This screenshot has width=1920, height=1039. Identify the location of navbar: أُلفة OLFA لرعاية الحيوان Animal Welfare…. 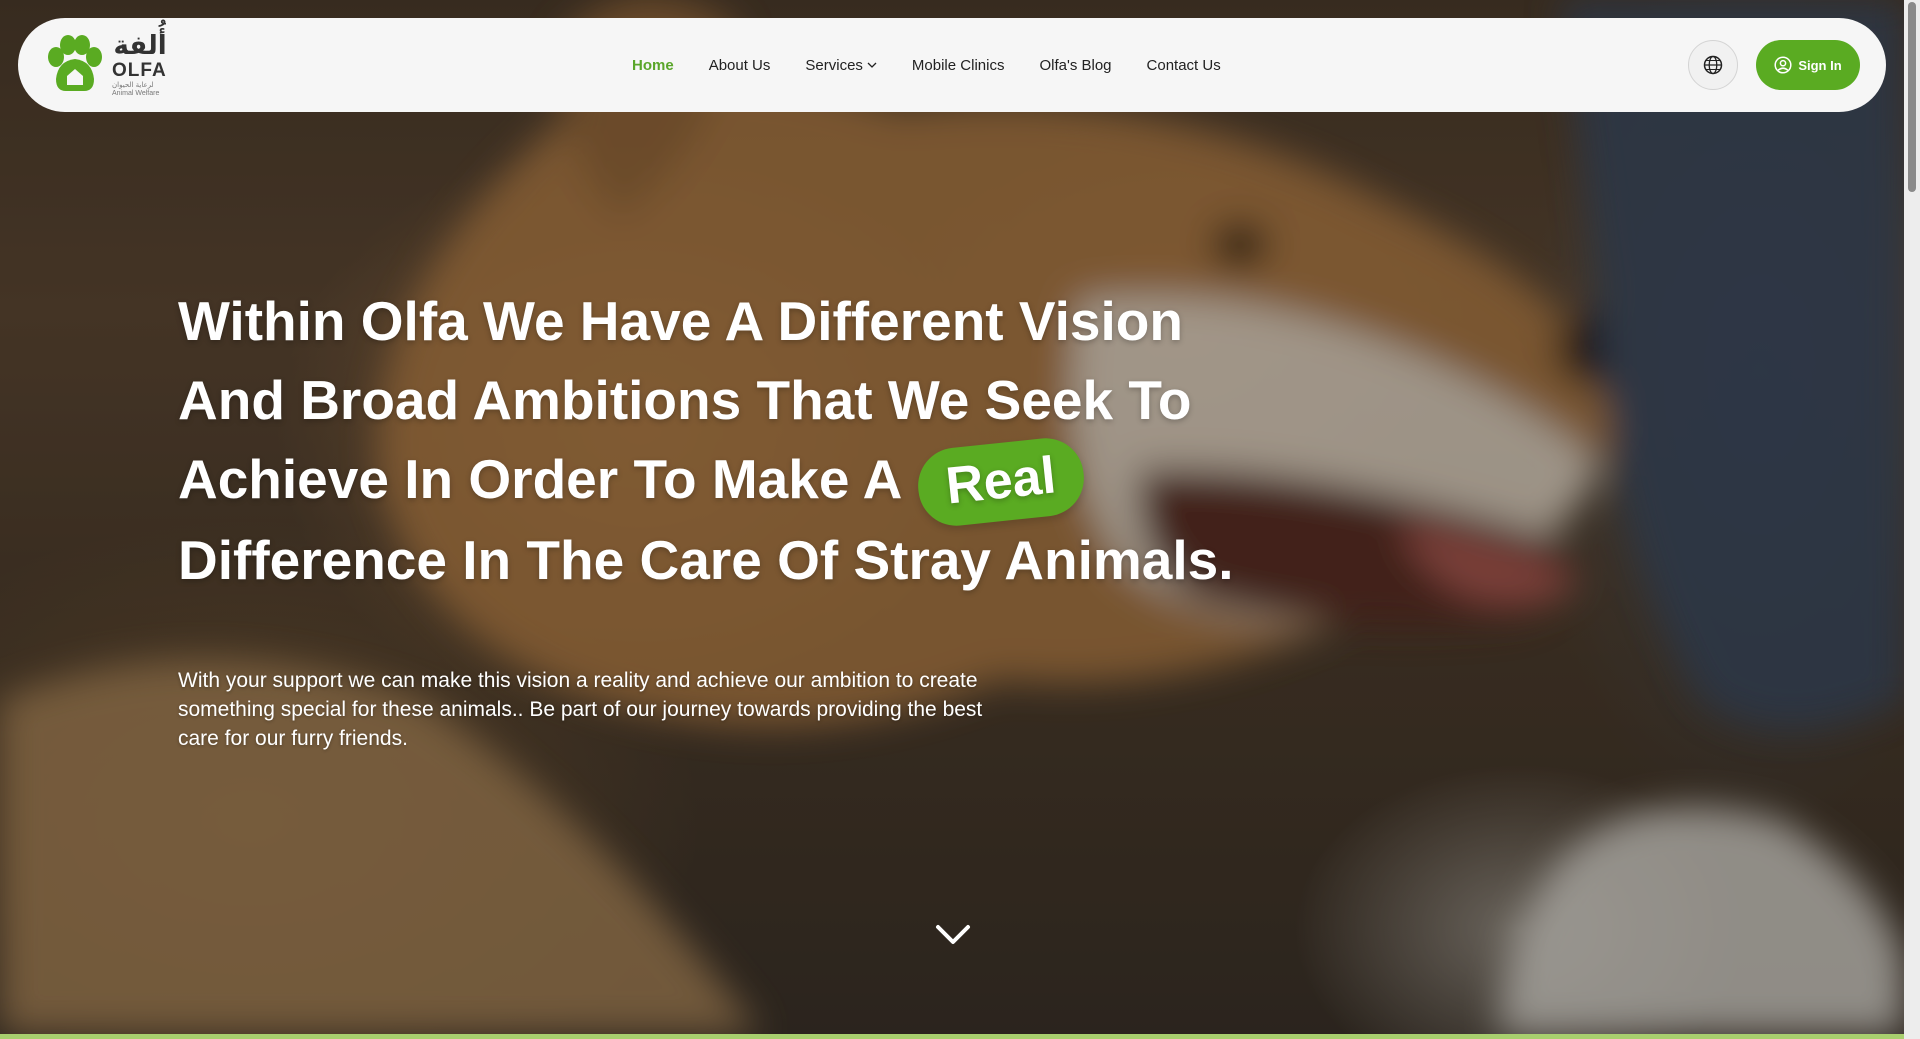
(952, 65).